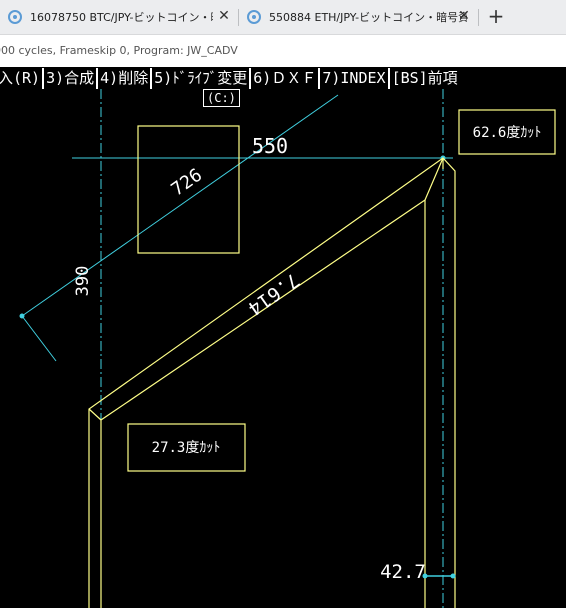 The width and height of the screenshot is (566, 608). I want to click on dimension-slope-length: 7.614, so click(273, 293).